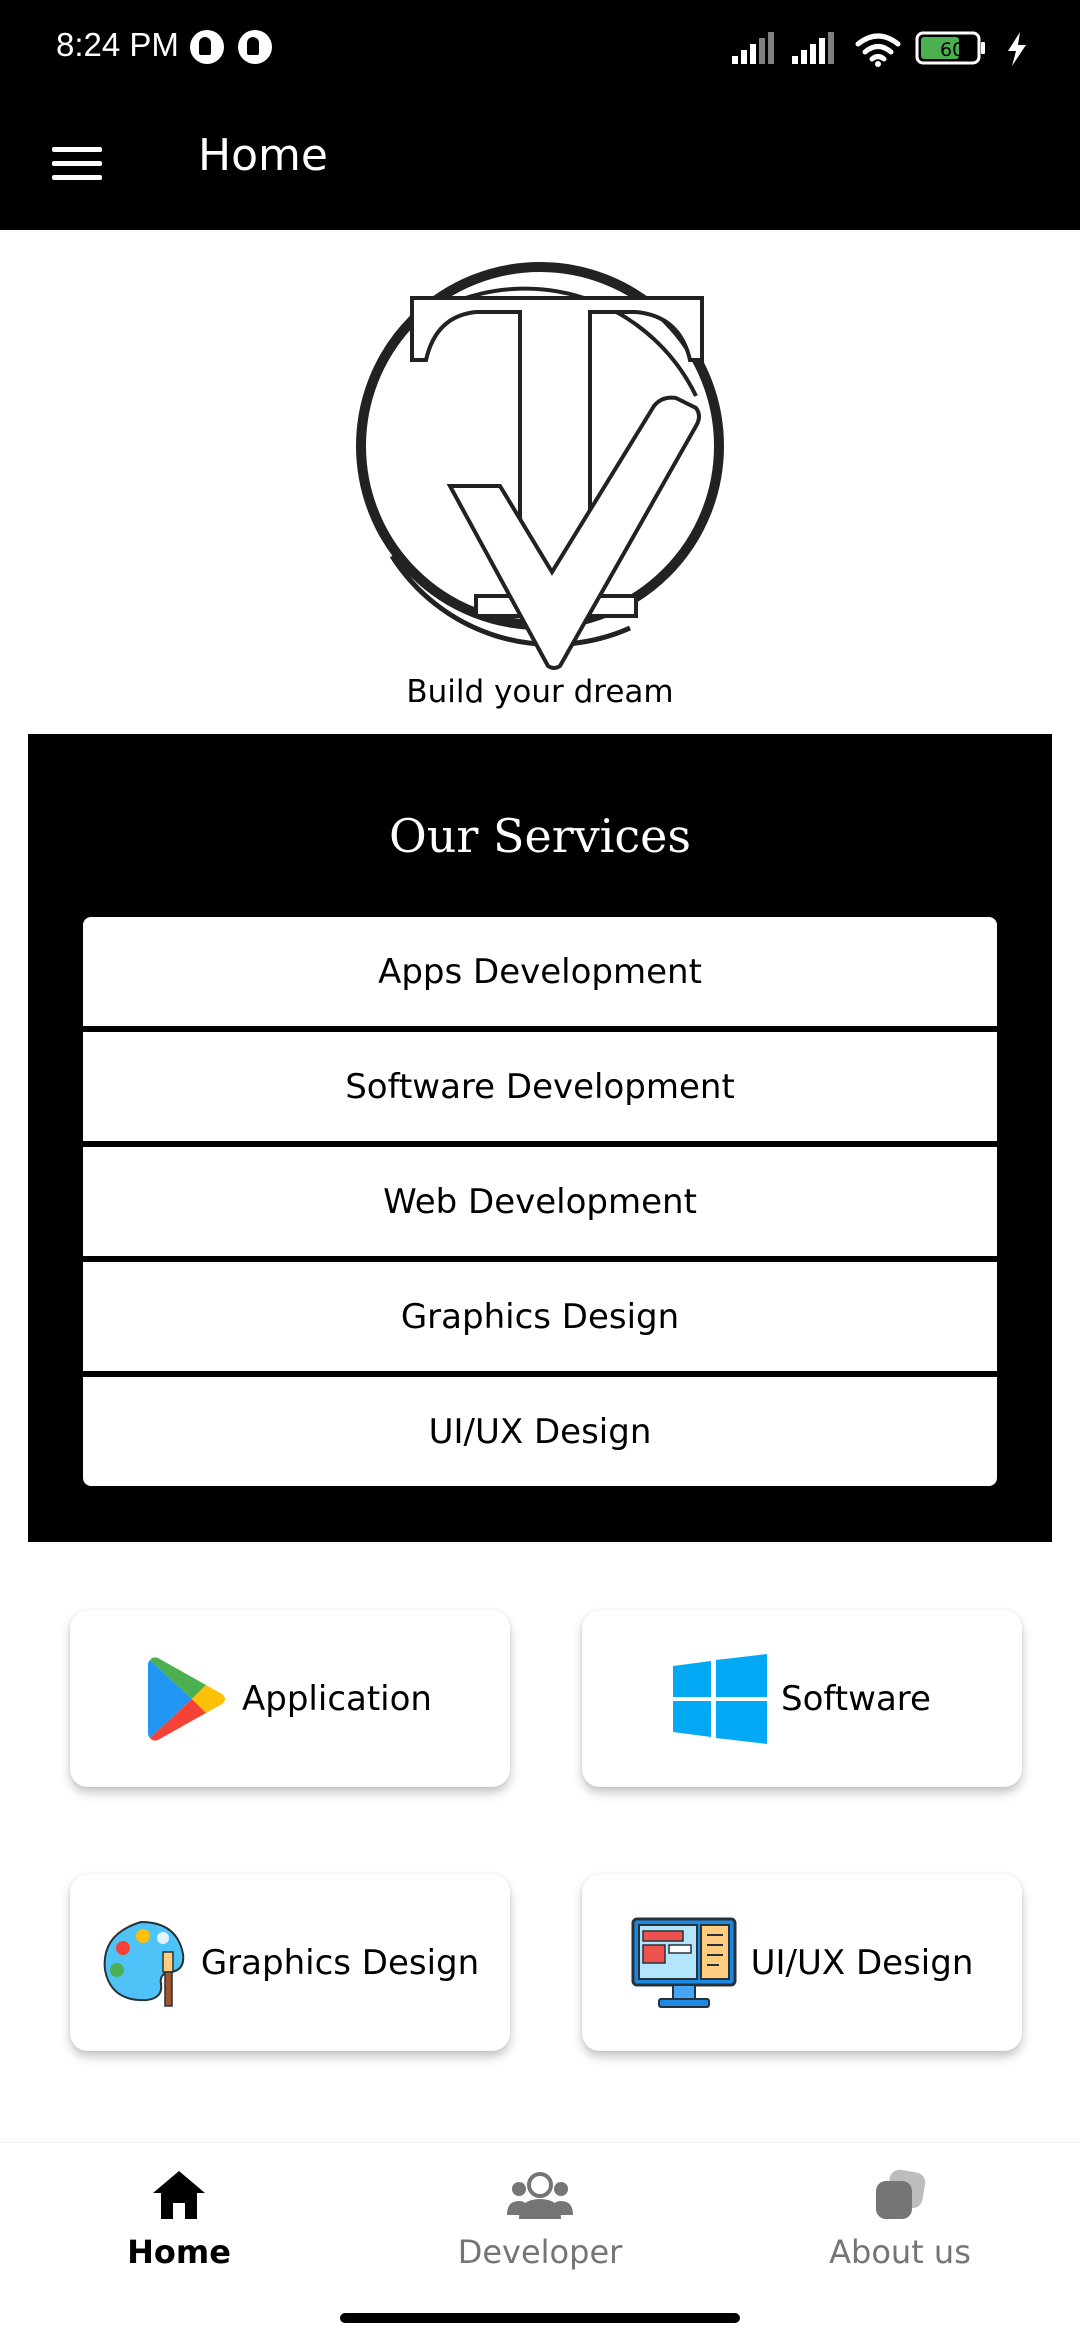  What do you see at coordinates (144, 1963) in the screenshot?
I see `palette-icon` at bounding box center [144, 1963].